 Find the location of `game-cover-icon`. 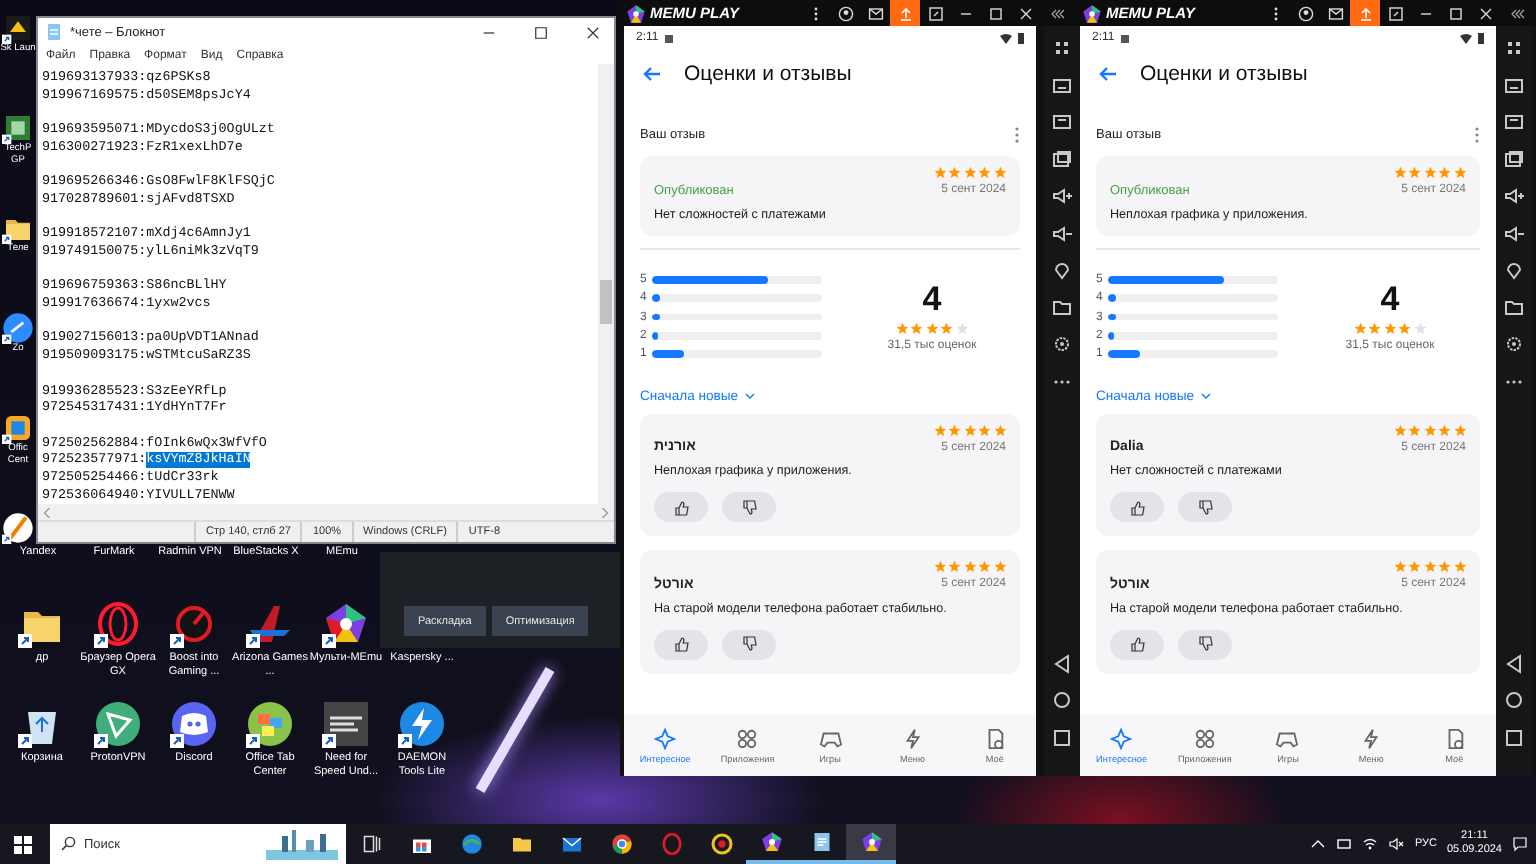

game-cover-icon is located at coordinates (346, 724).